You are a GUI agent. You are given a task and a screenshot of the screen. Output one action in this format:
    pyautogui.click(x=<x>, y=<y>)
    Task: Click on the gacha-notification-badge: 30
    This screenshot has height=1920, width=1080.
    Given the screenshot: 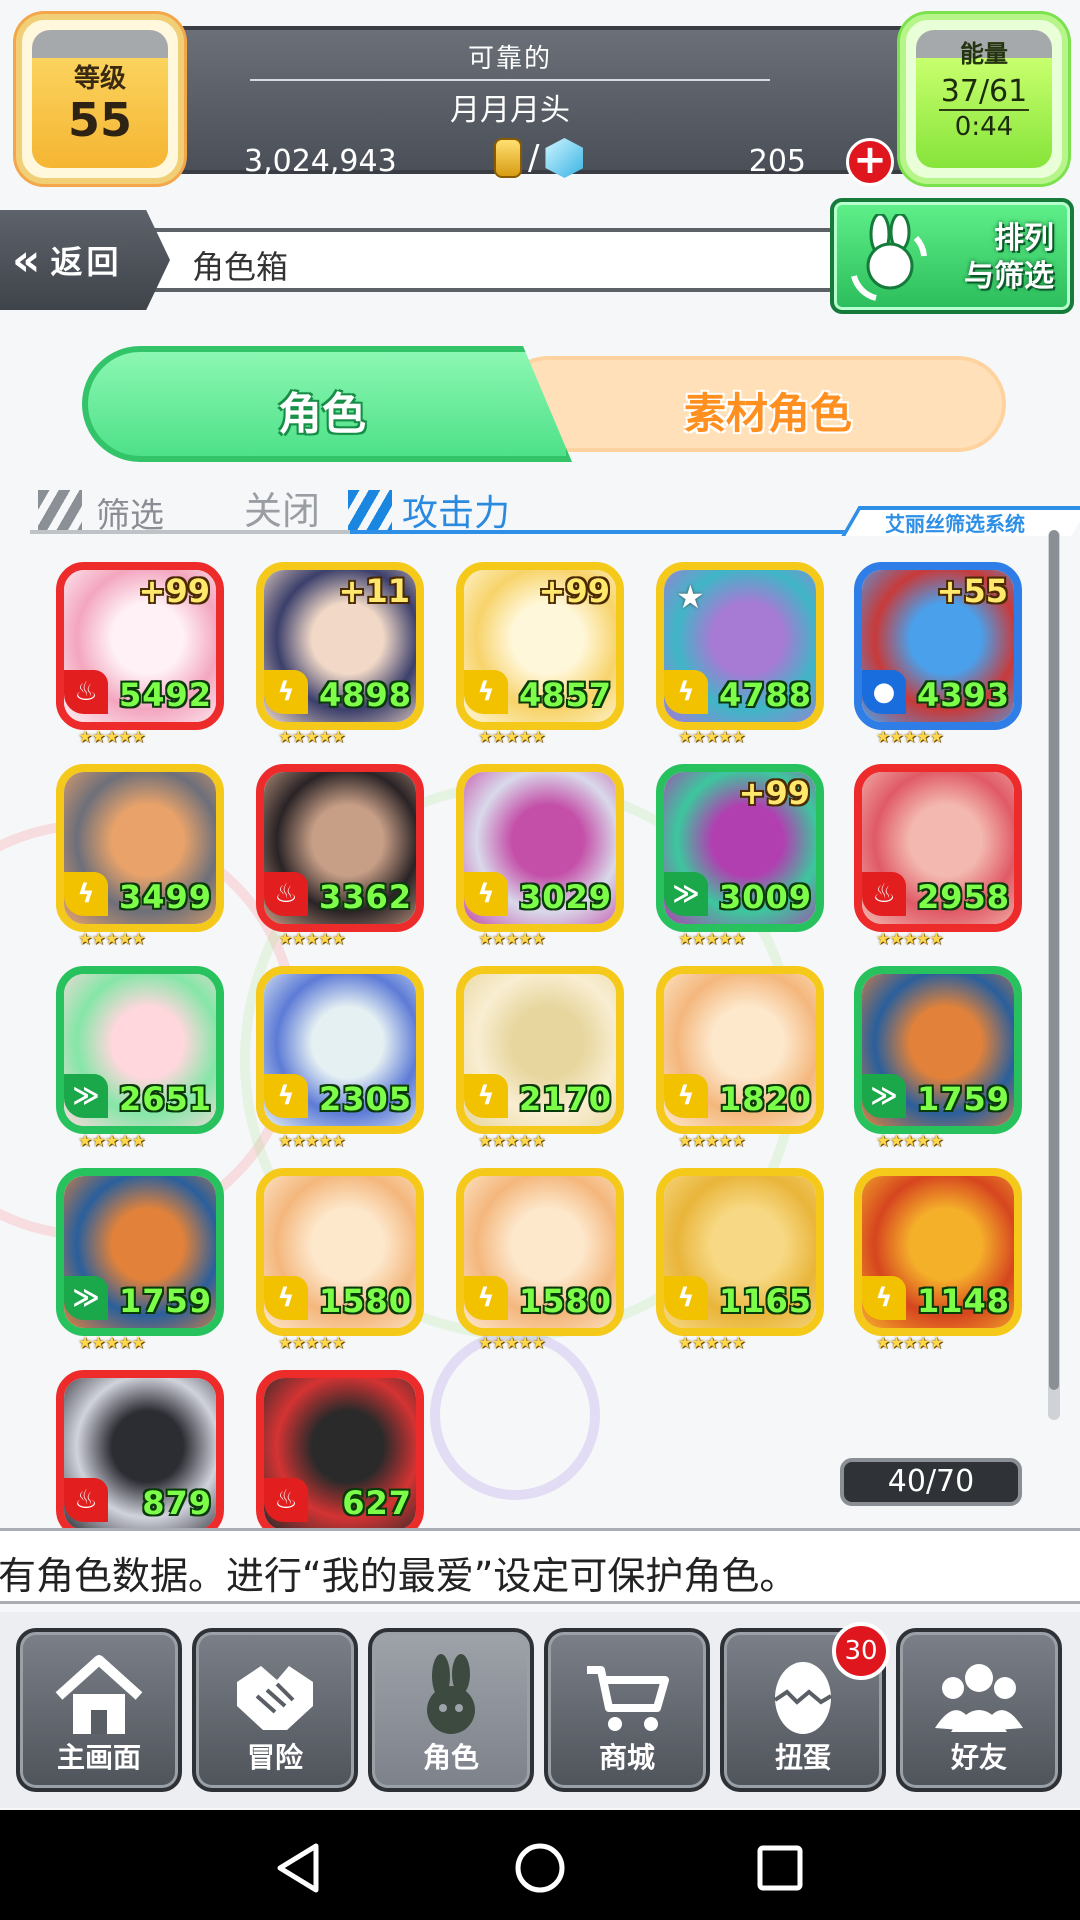 What is the action you would take?
    pyautogui.click(x=861, y=1651)
    